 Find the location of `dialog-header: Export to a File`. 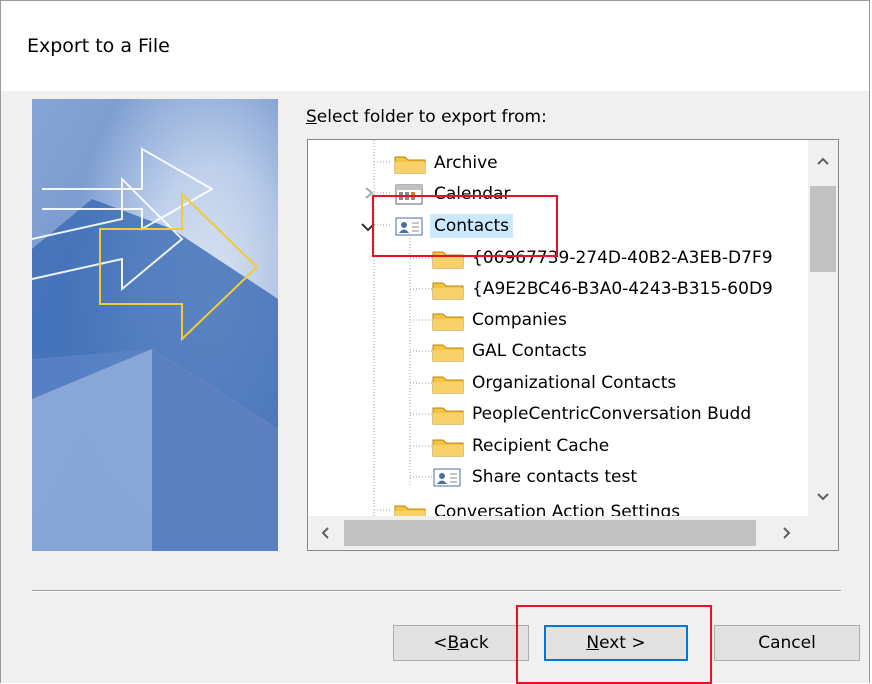

dialog-header: Export to a File is located at coordinates (435, 46).